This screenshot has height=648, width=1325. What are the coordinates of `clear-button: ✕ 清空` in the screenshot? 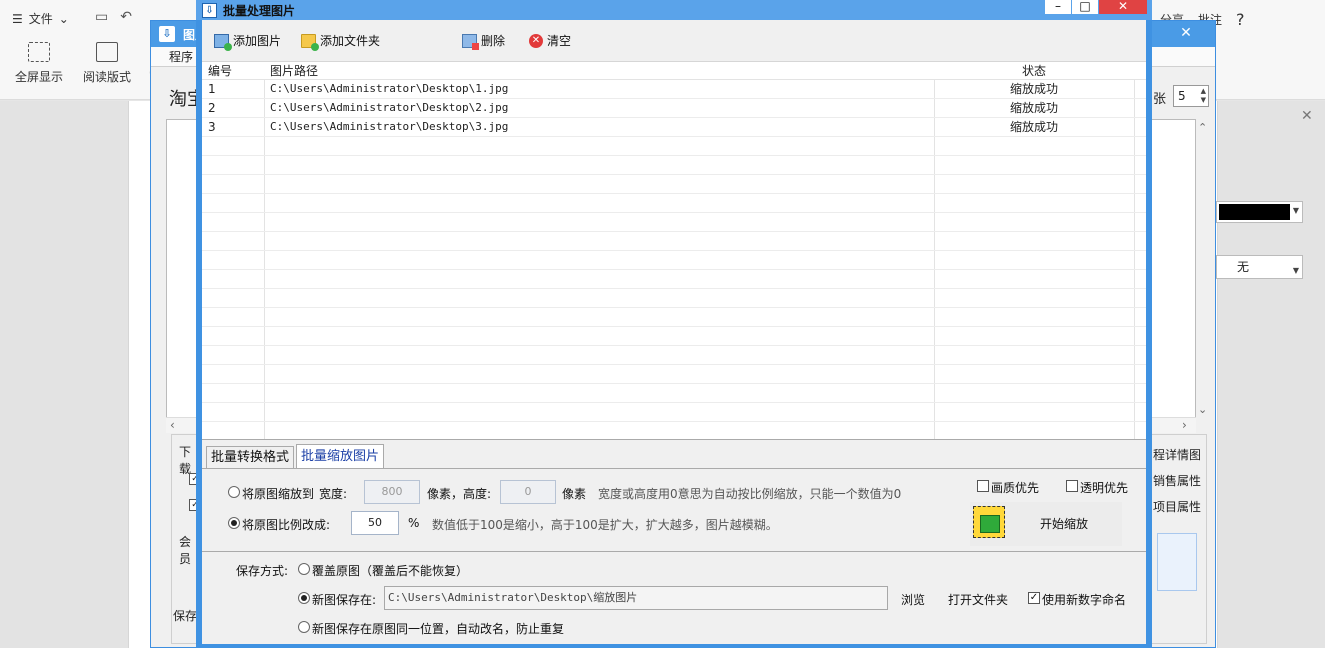 It's located at (550, 40).